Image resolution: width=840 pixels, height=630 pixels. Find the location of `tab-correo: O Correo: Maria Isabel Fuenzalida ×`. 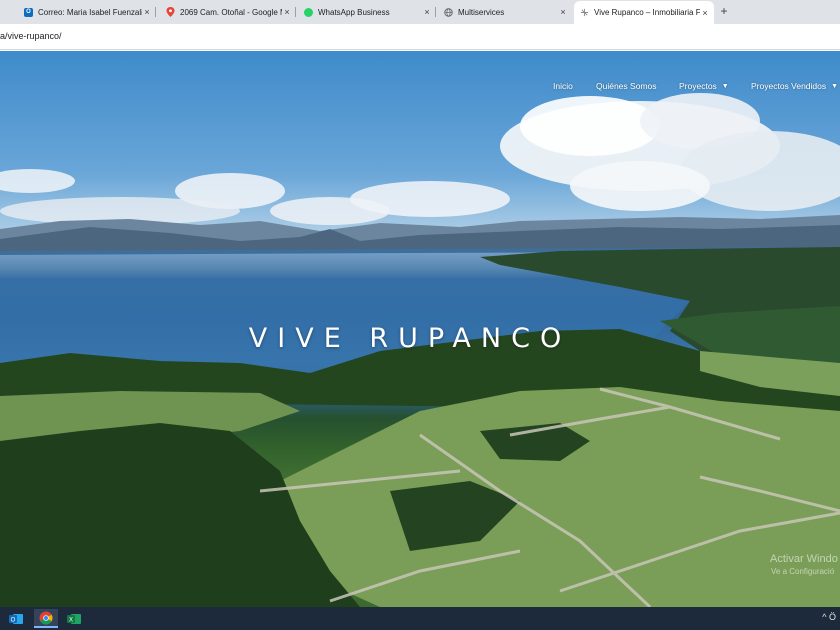

tab-correo: O Correo: Maria Isabel Fuenzalida × is located at coordinates (87, 12).